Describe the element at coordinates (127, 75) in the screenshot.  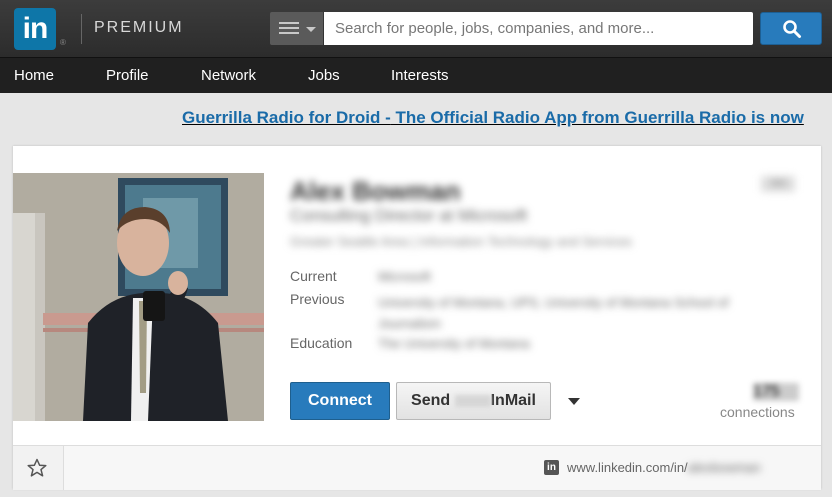
I see `nav-profile: Profile` at that location.